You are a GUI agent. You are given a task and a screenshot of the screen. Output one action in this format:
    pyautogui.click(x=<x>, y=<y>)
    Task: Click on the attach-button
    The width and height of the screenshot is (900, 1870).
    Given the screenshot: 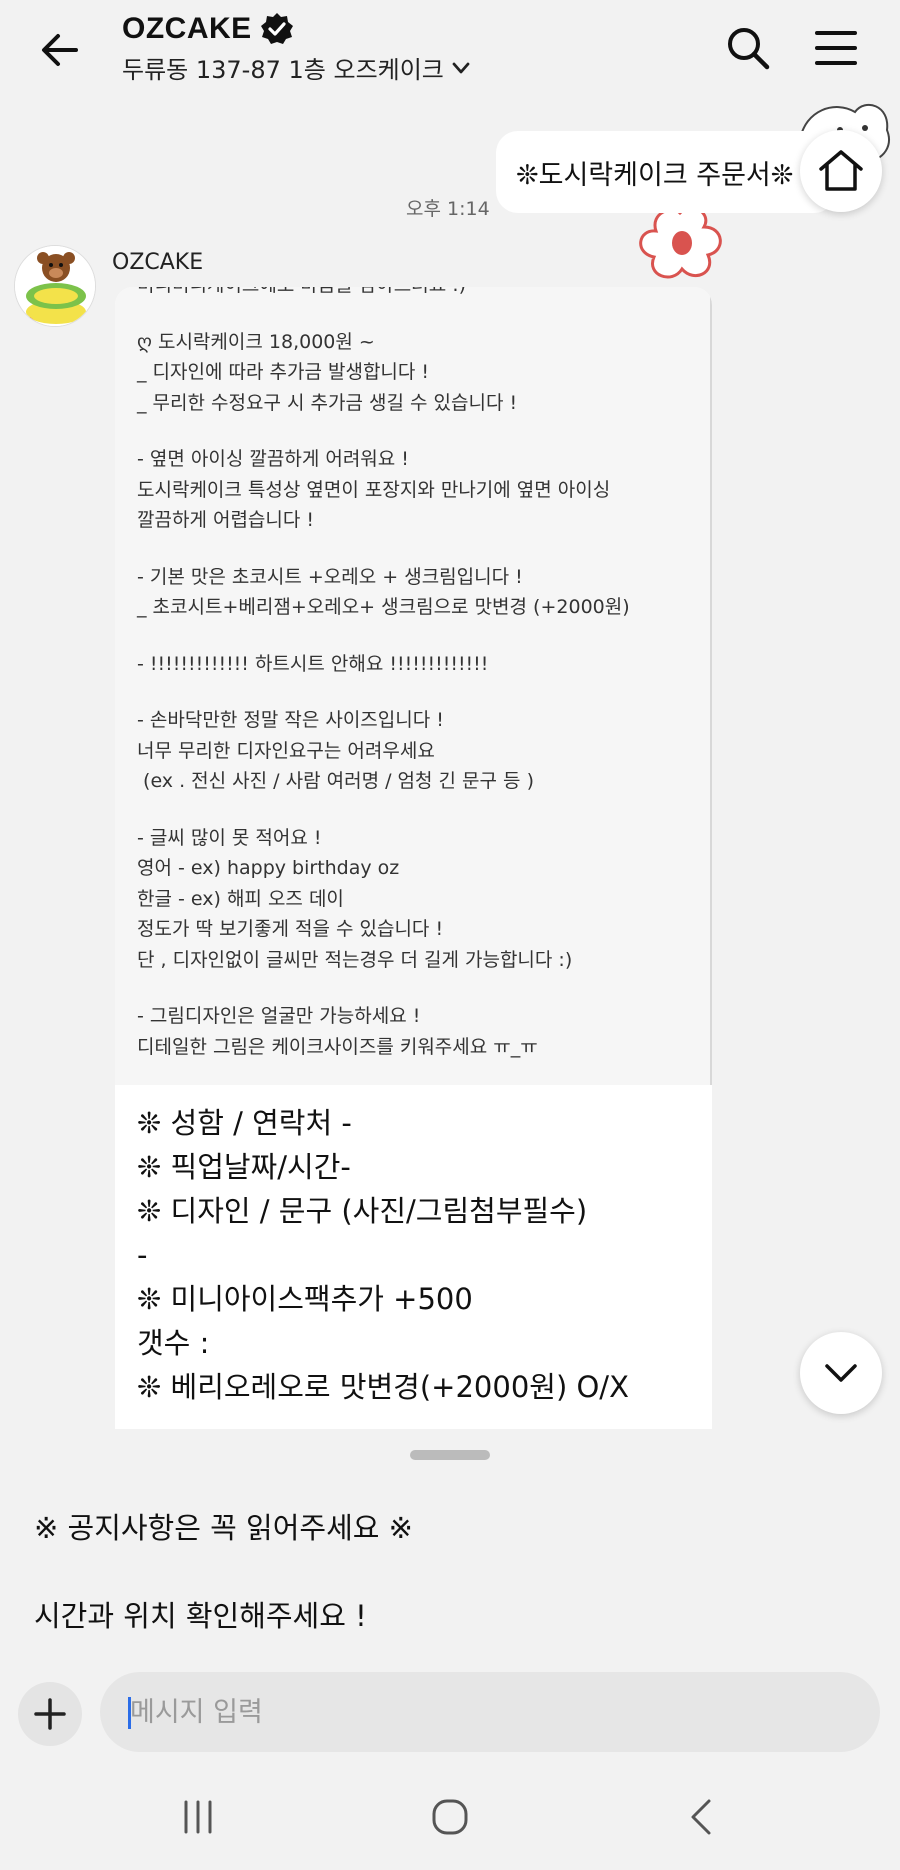 What is the action you would take?
    pyautogui.click(x=50, y=1714)
    